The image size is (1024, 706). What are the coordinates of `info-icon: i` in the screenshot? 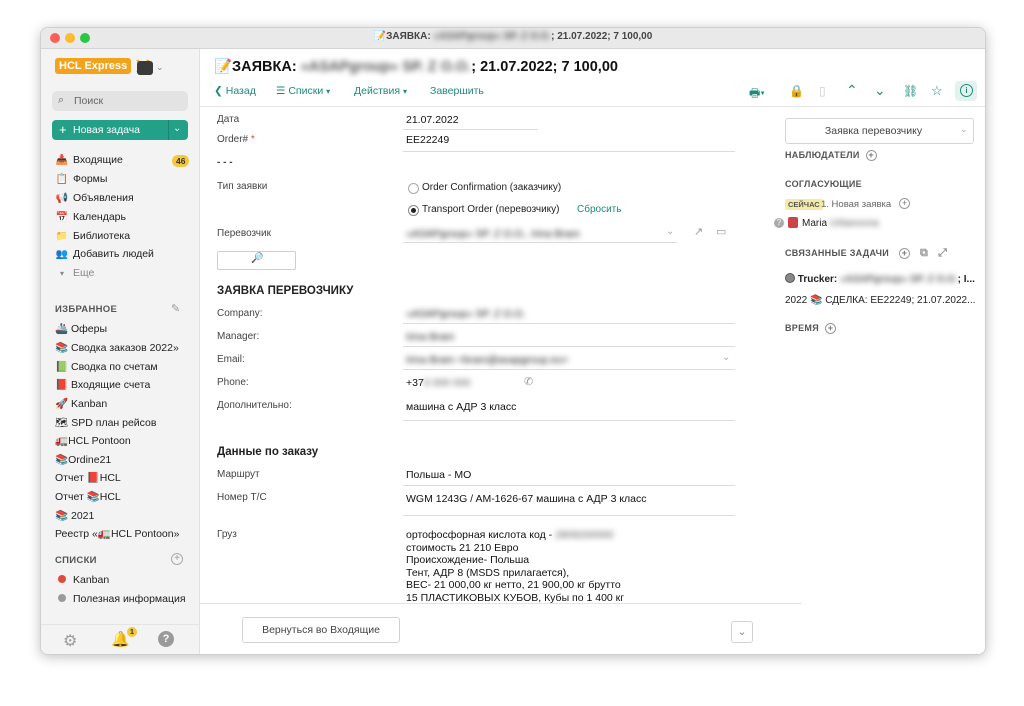 It's located at (966, 90).